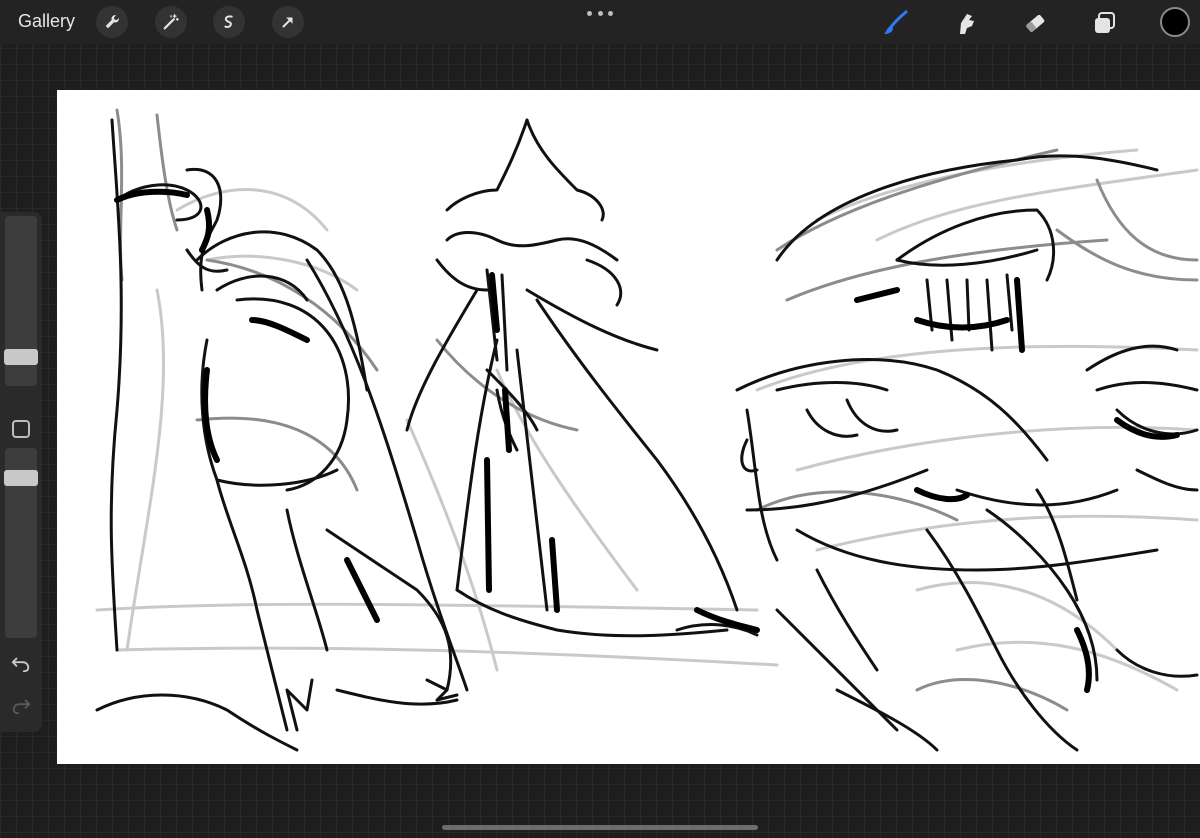  Describe the element at coordinates (21, 357) in the screenshot. I see `brush-size-thumb` at that location.